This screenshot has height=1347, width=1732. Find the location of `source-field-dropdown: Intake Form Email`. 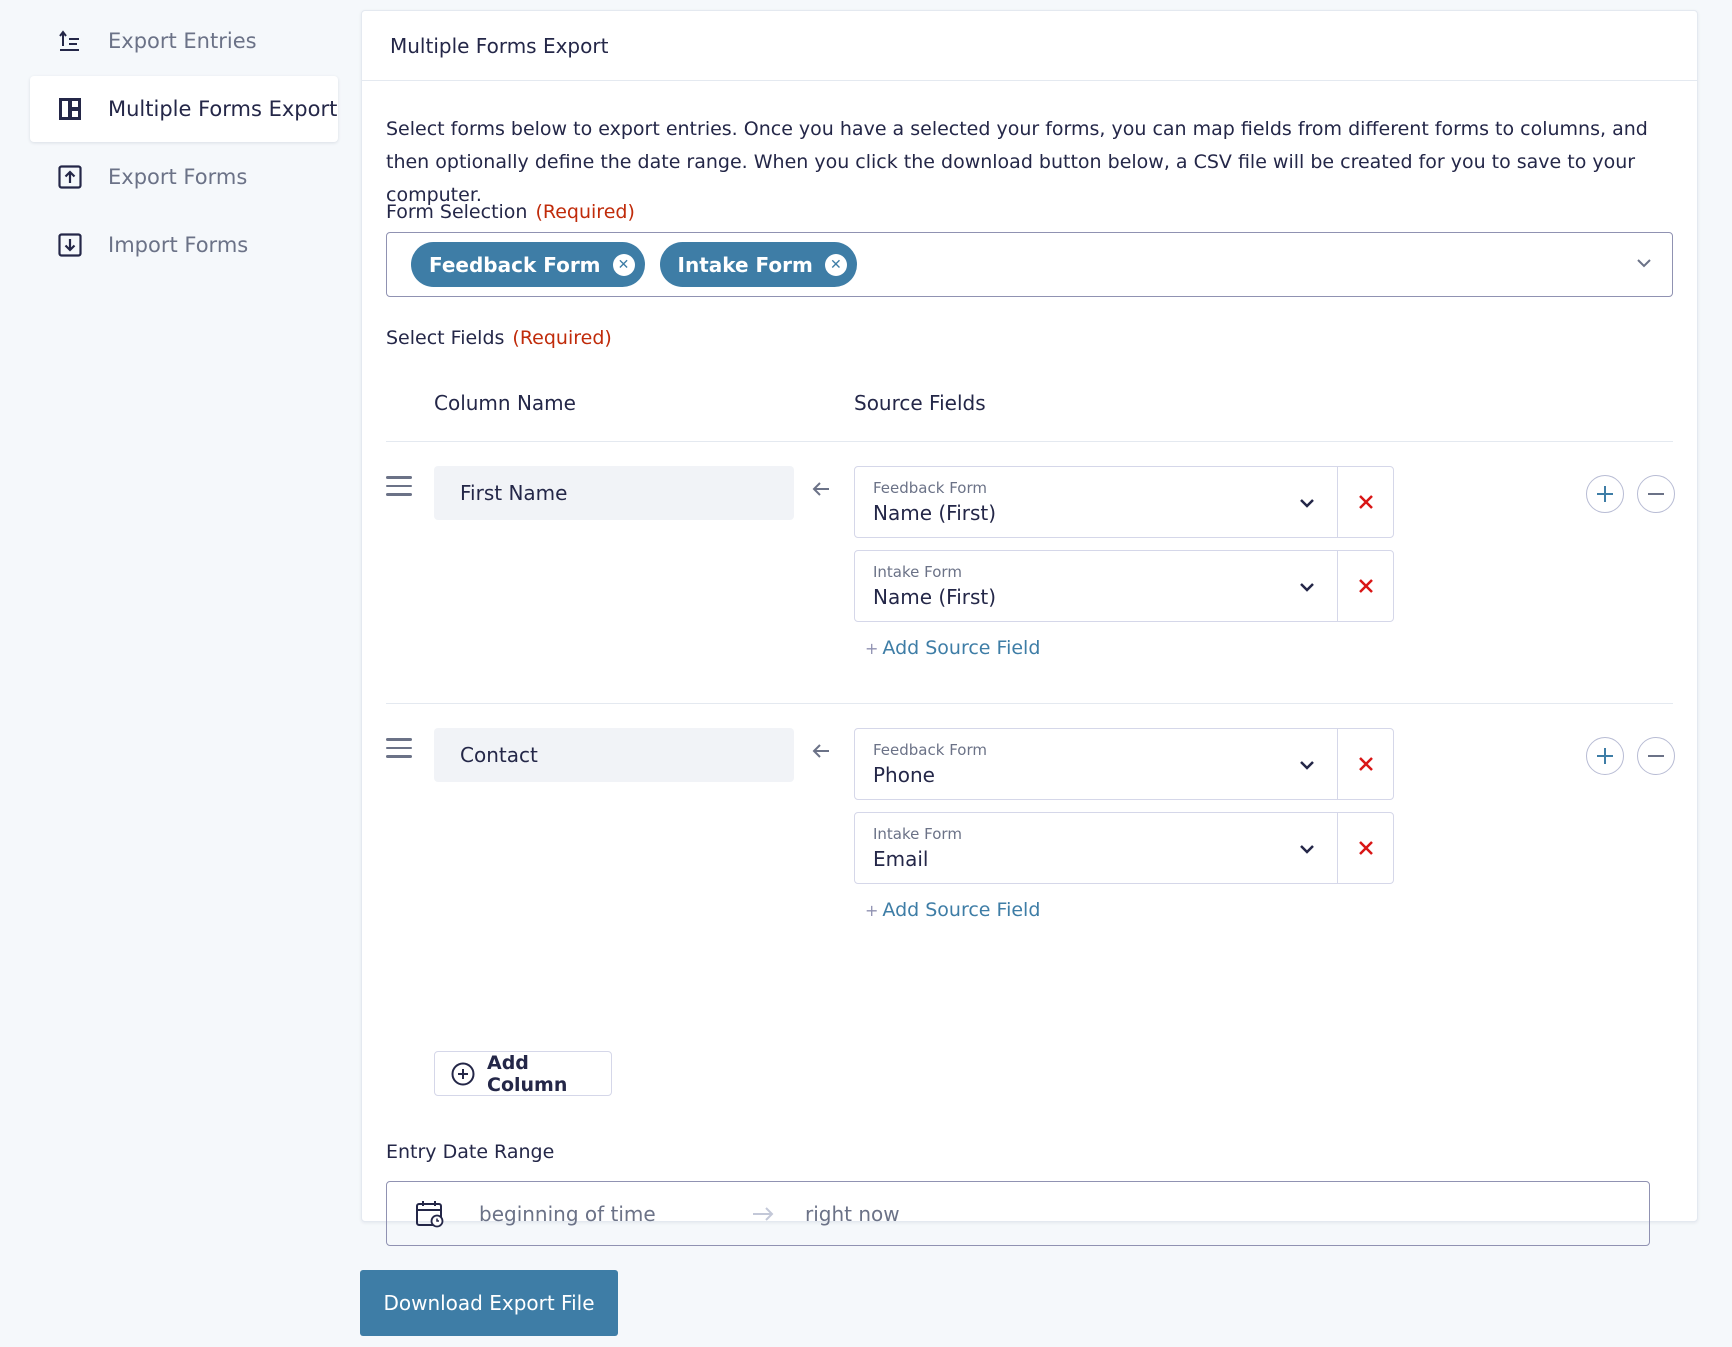

source-field-dropdown: Intake Form Email is located at coordinates (1096, 848).